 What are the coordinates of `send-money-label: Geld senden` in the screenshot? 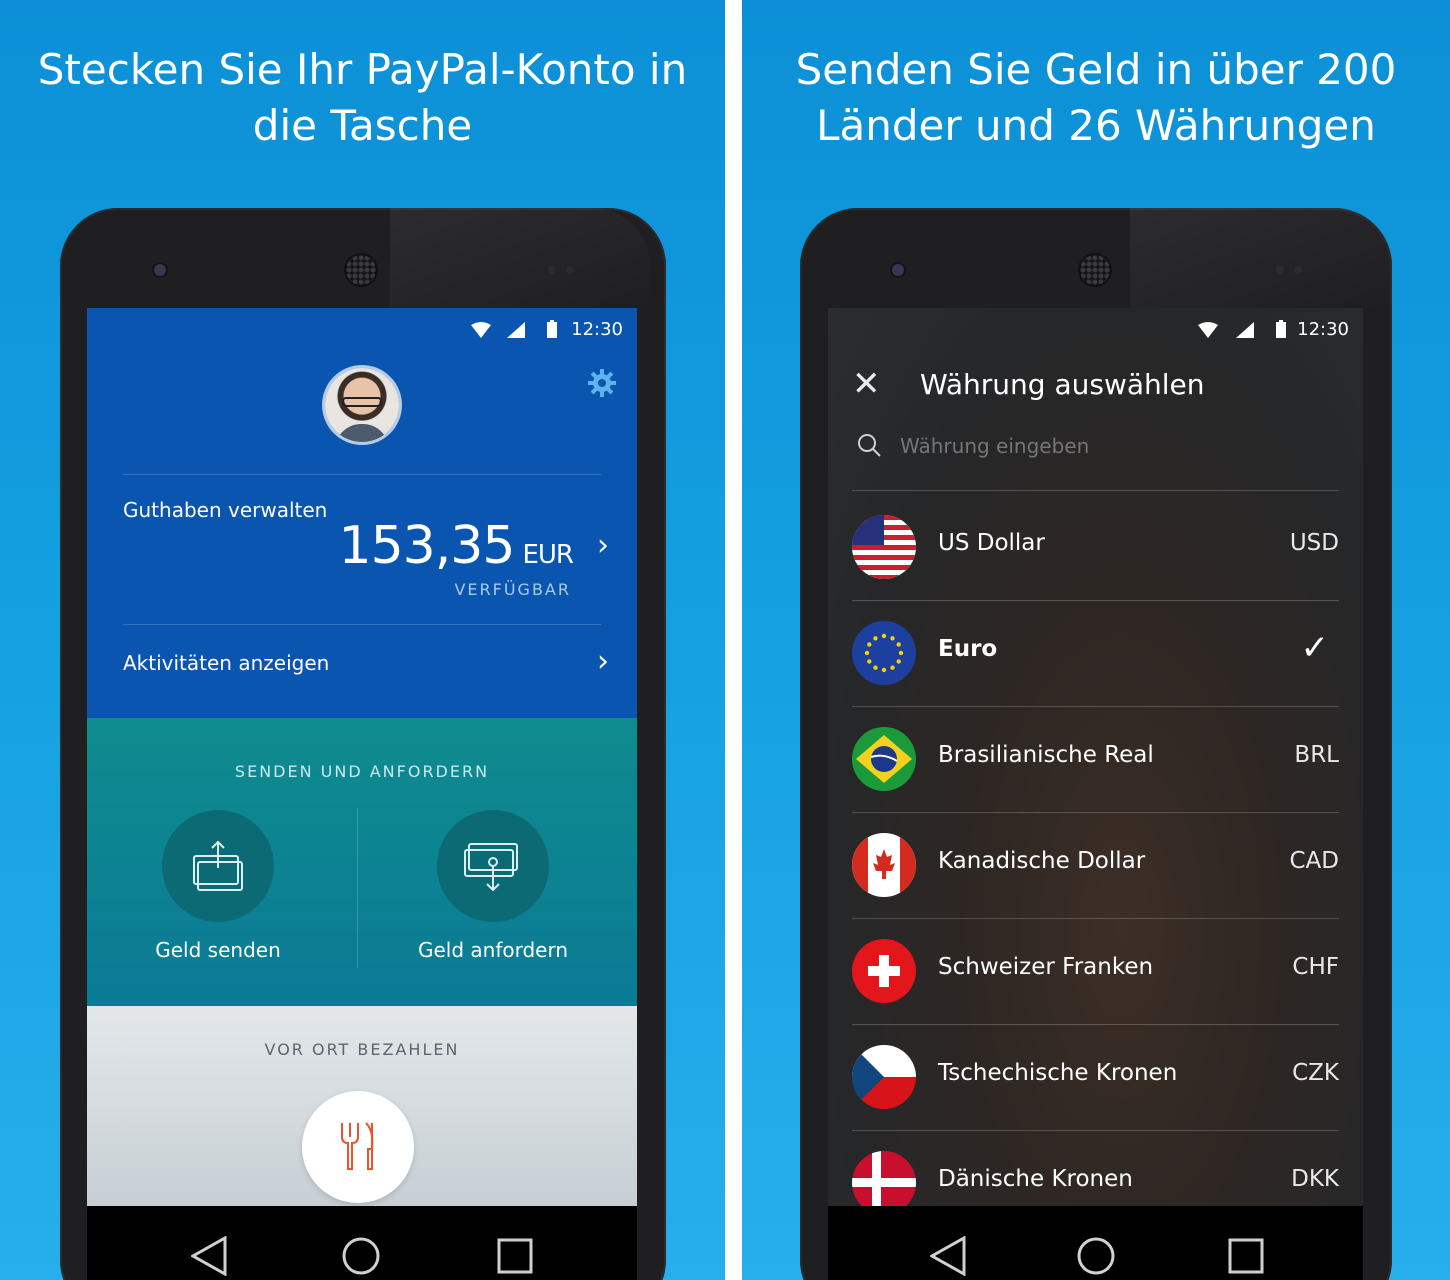 It's located at (218, 950).